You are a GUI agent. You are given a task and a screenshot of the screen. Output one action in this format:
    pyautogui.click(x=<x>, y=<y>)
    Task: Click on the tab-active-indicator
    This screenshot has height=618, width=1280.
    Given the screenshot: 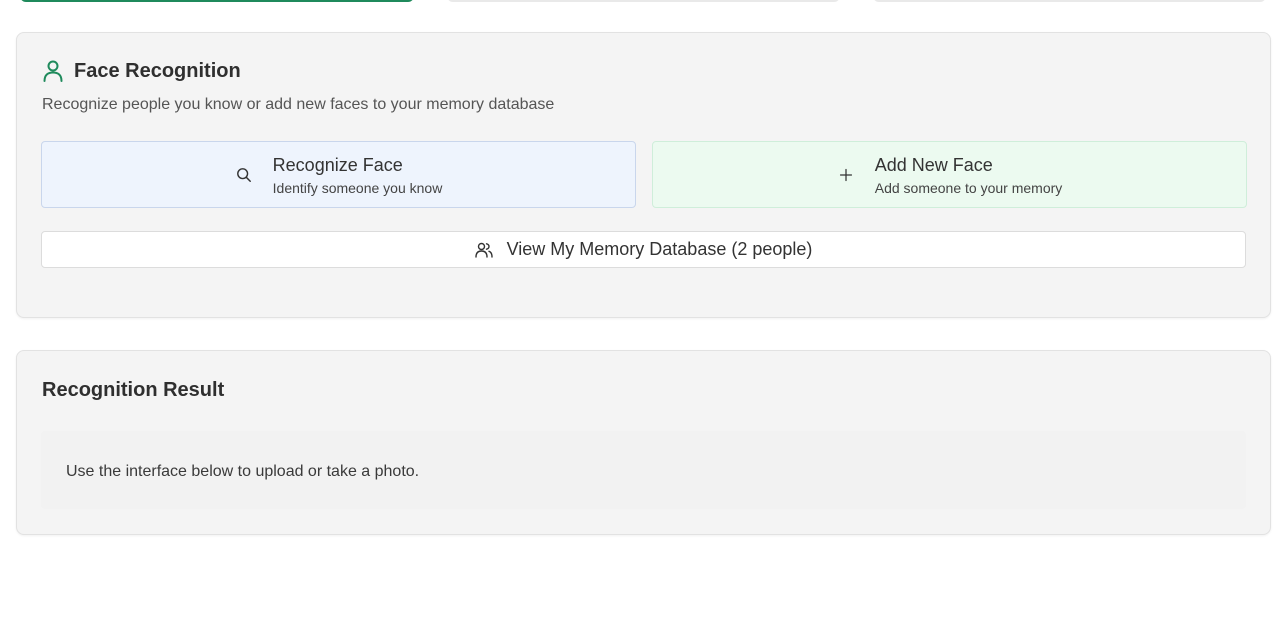 What is the action you would take?
    pyautogui.click(x=217, y=1)
    